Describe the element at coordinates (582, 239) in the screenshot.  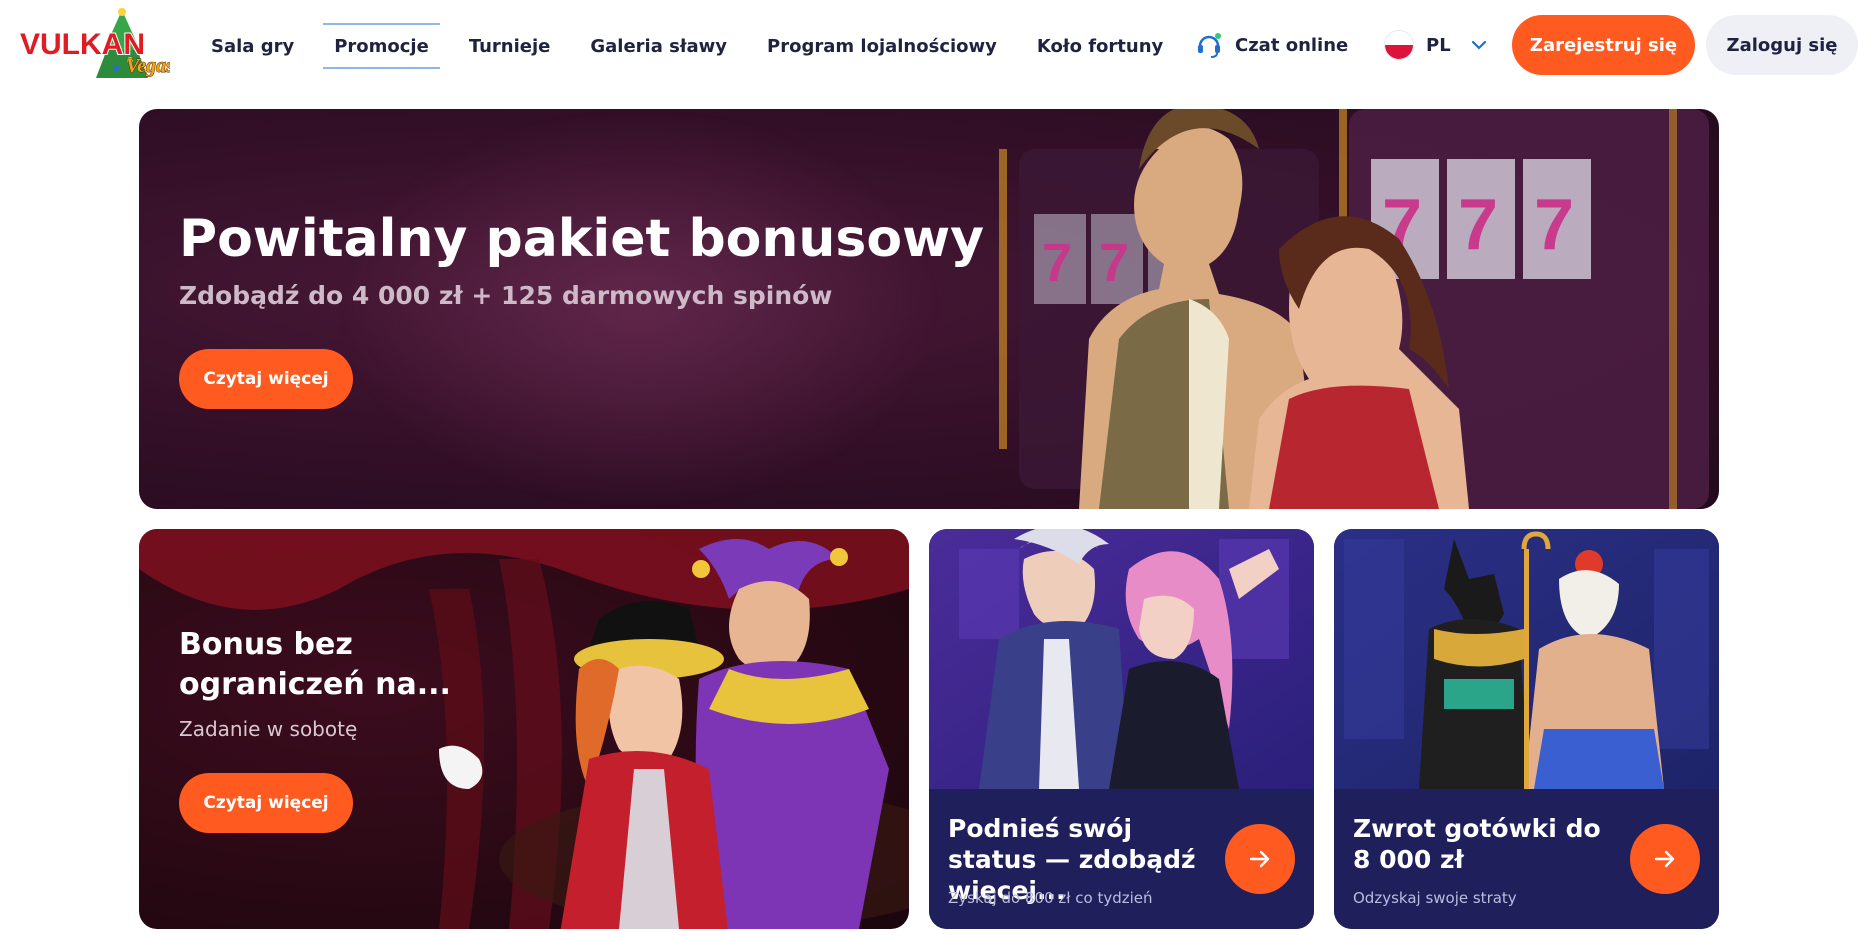
I see `hero-title: Powitalny pakiet bonusowy` at that location.